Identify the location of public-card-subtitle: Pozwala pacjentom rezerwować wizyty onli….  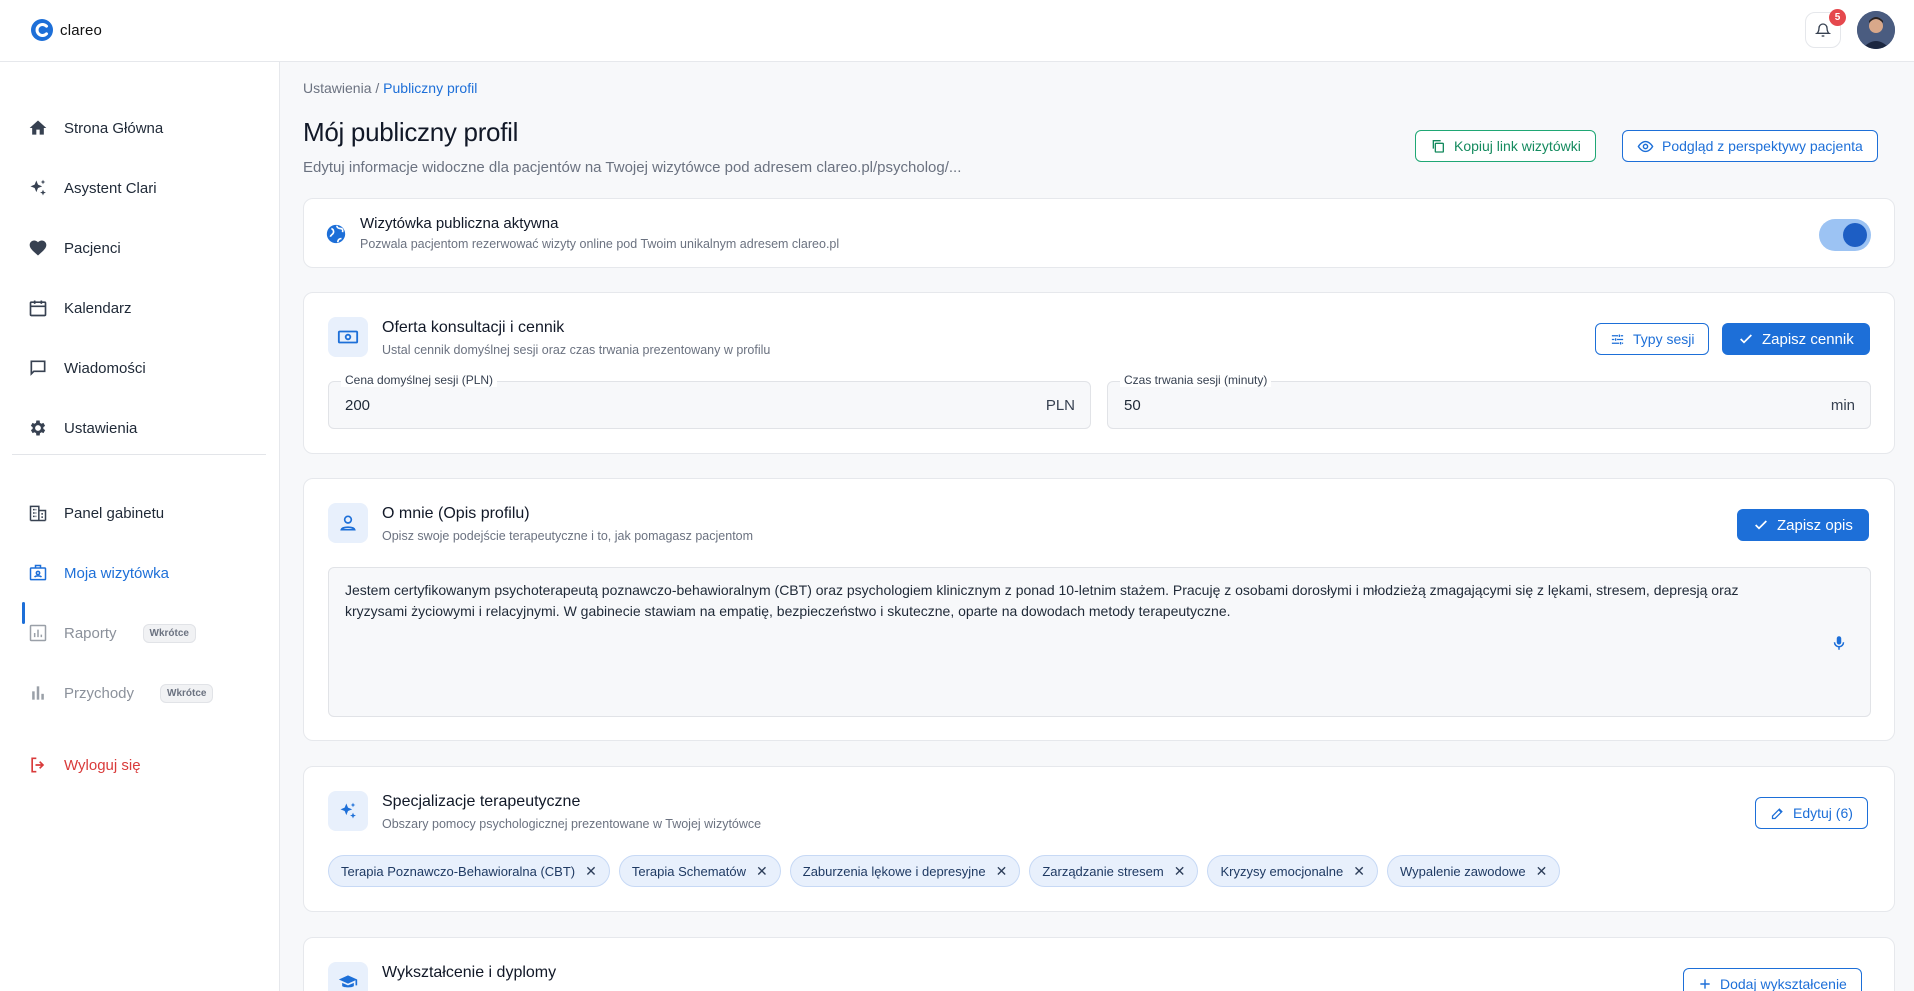
(600, 244).